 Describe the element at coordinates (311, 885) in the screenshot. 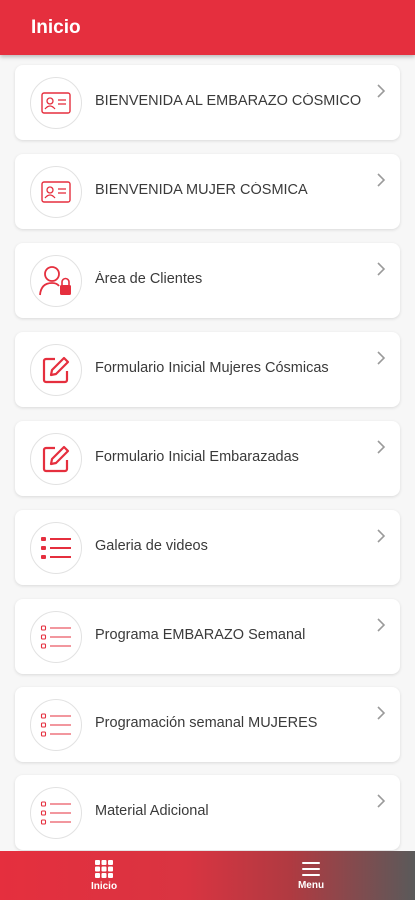

I see `nav-menu-label: Menu` at that location.